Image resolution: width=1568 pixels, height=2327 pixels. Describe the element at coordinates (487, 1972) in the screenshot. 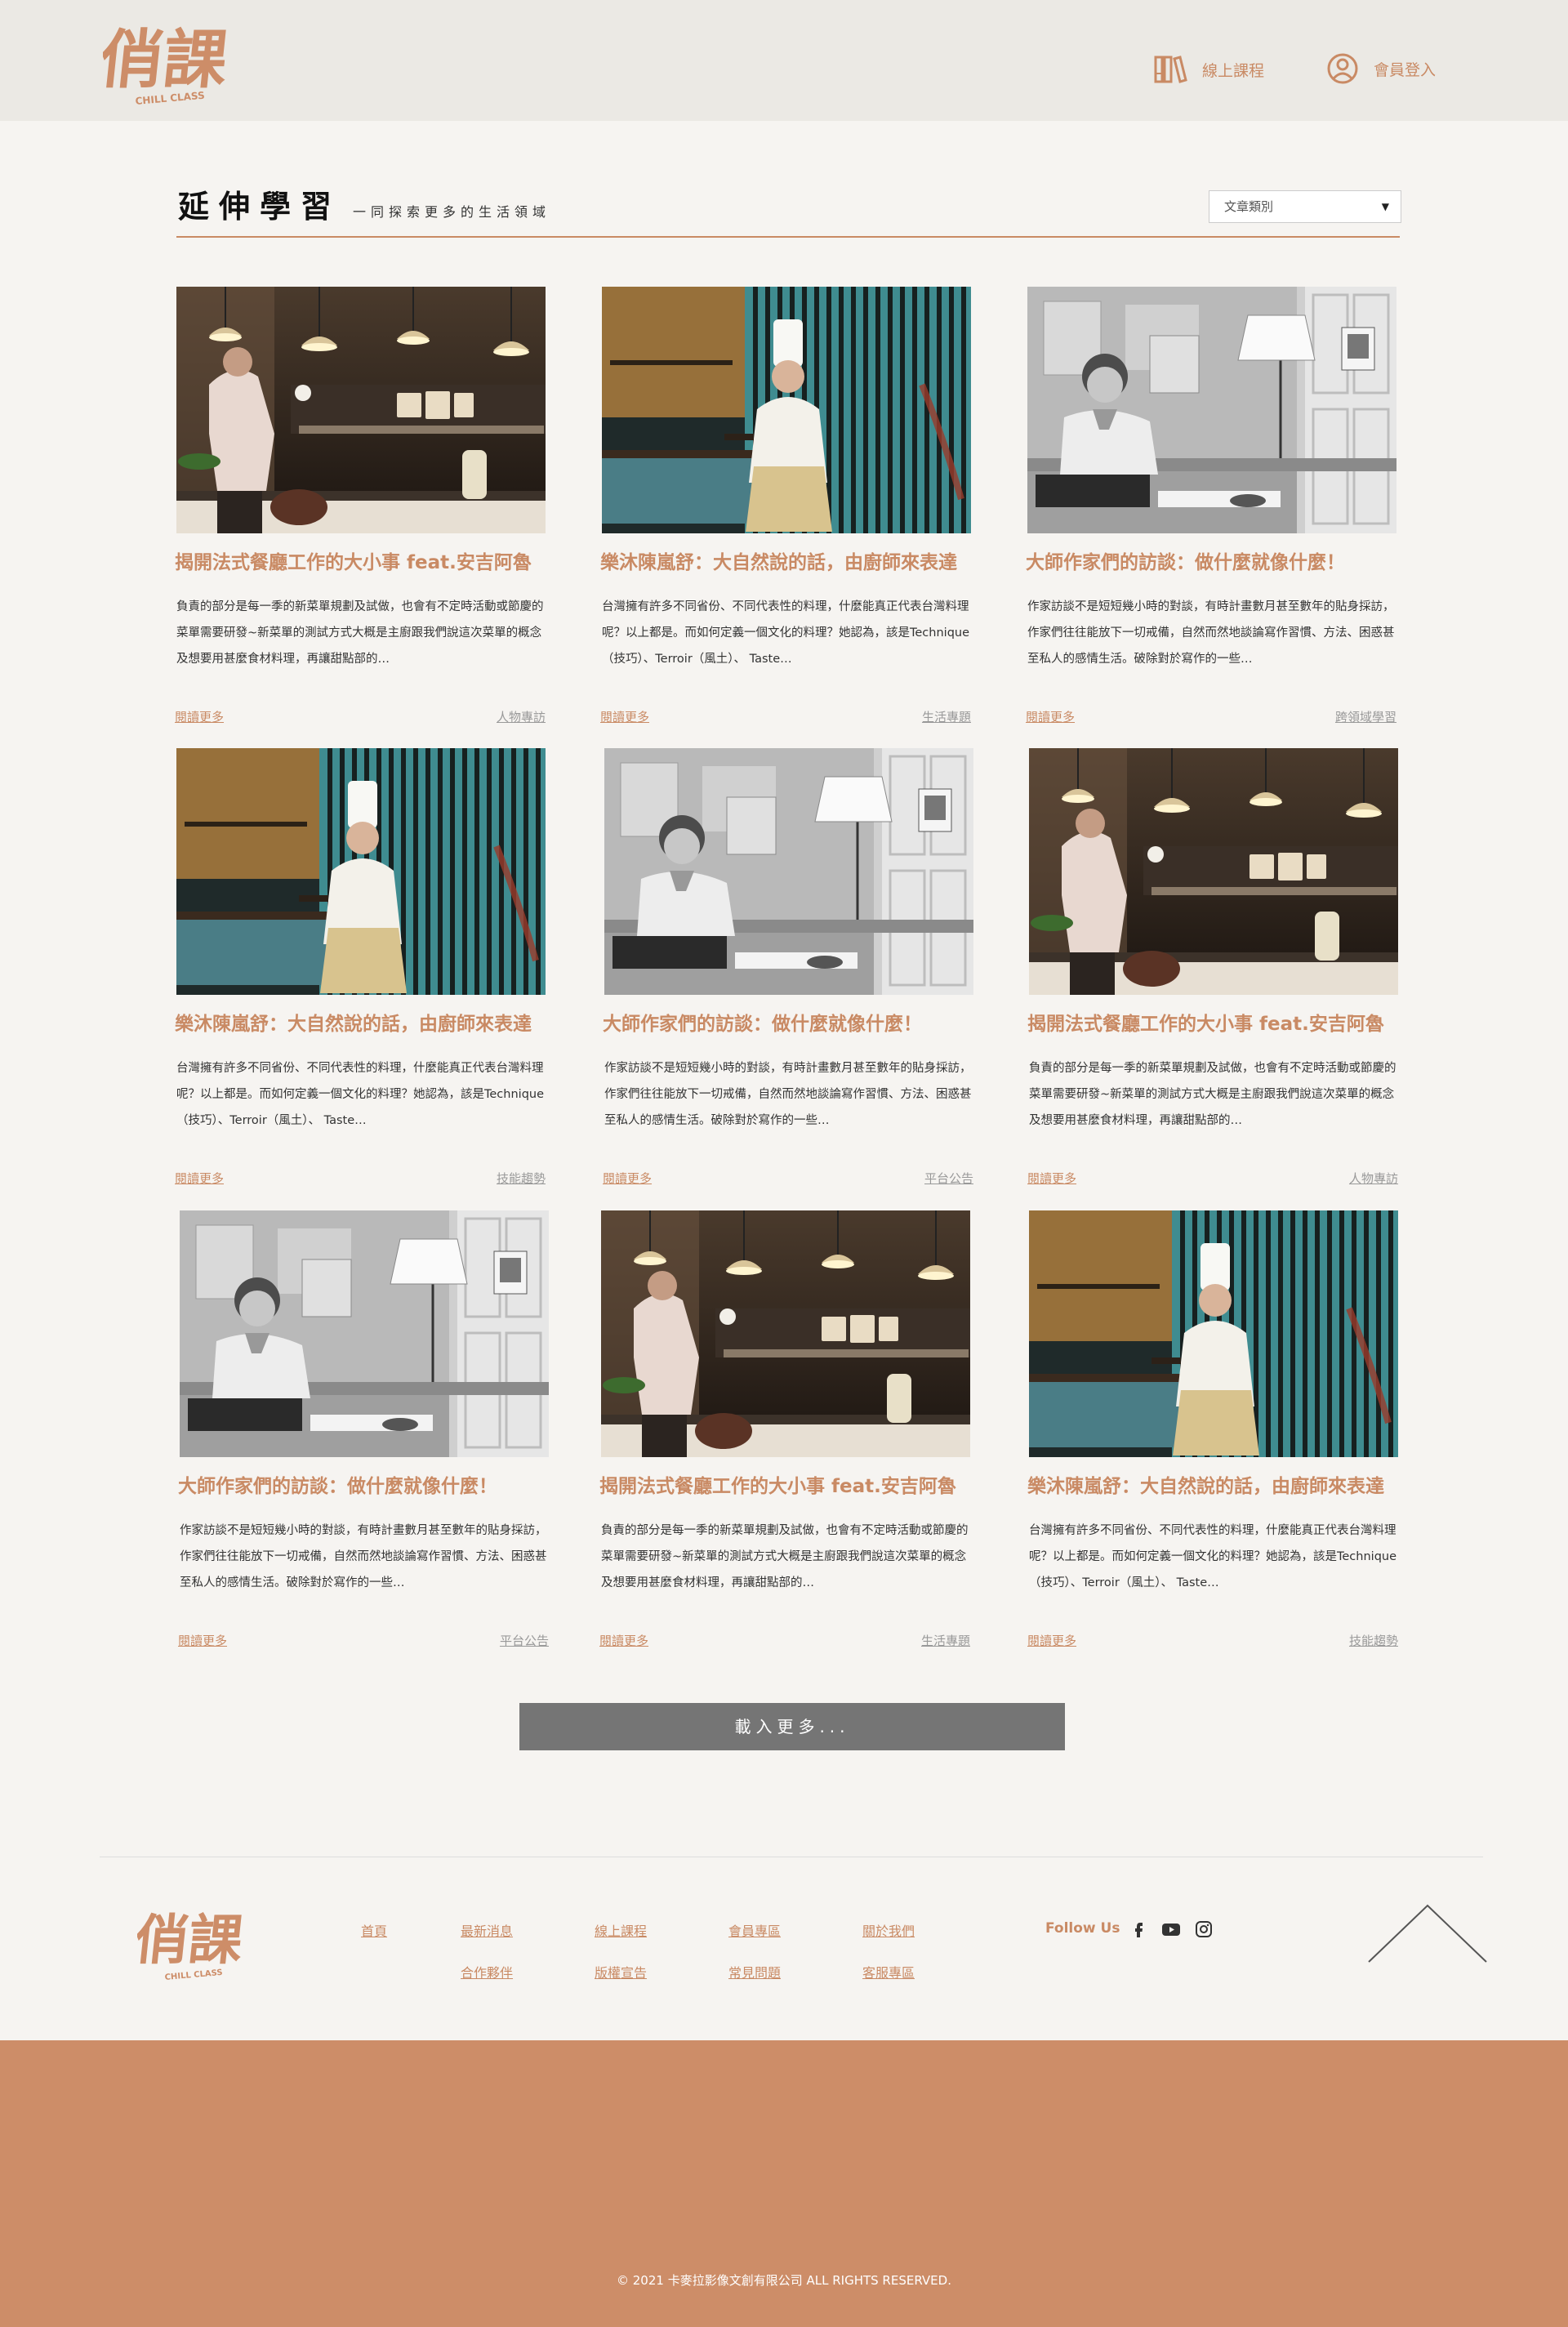

I see `footer-link: 合作夥伴` at that location.